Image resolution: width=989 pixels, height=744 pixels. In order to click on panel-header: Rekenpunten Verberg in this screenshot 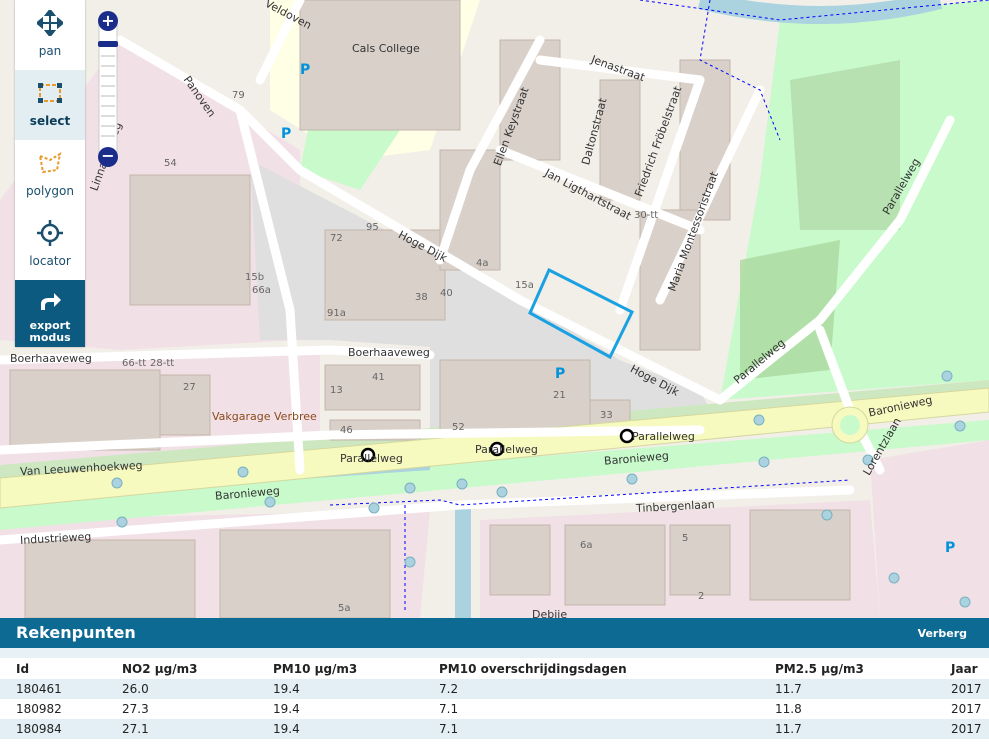, I will do `click(494, 633)`.